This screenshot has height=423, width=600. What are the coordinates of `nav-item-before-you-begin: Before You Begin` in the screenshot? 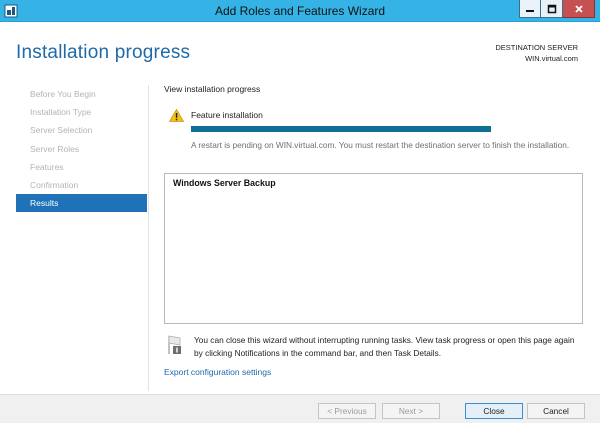 It's located at (81, 94).